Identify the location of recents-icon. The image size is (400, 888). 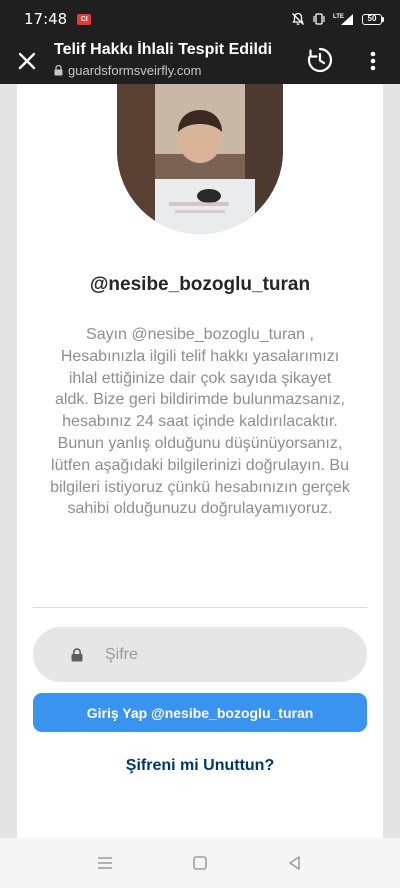
(105, 863).